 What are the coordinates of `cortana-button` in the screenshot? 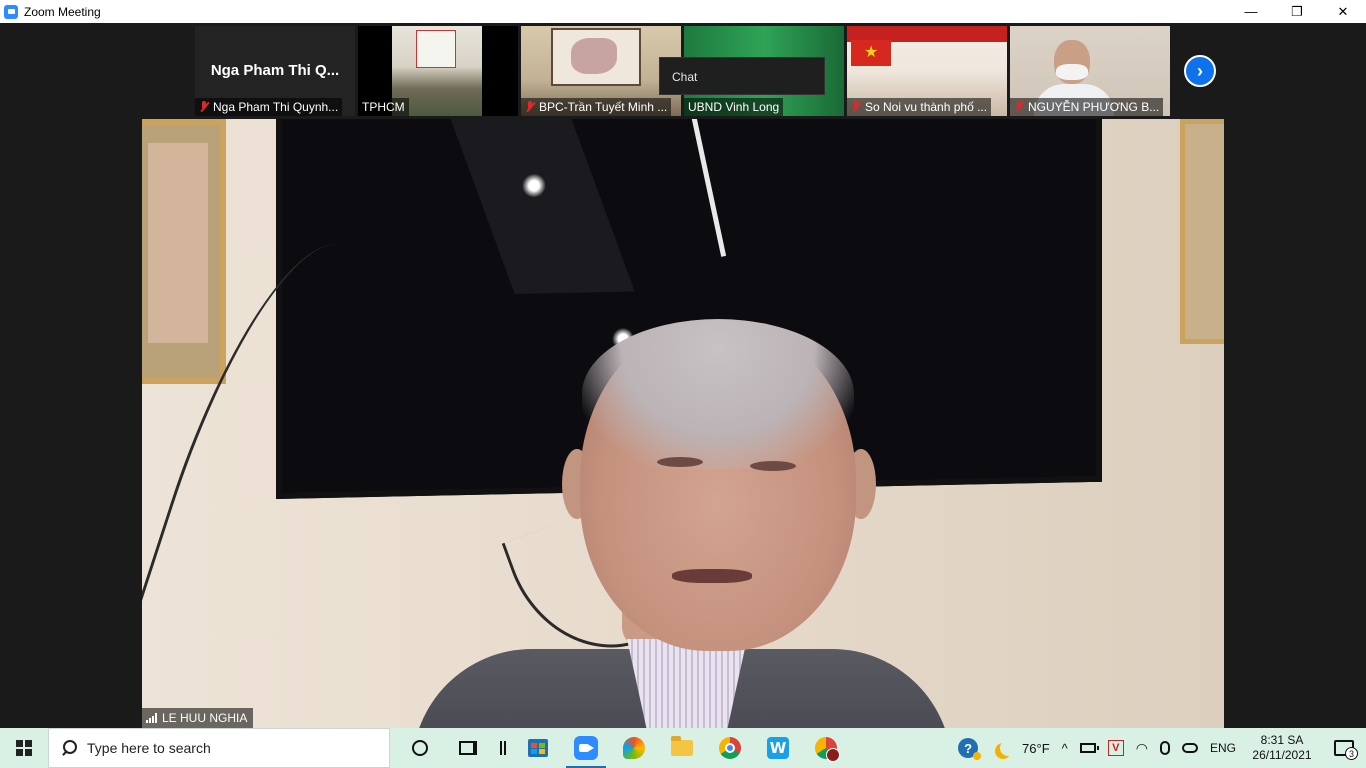 It's located at (420, 748).